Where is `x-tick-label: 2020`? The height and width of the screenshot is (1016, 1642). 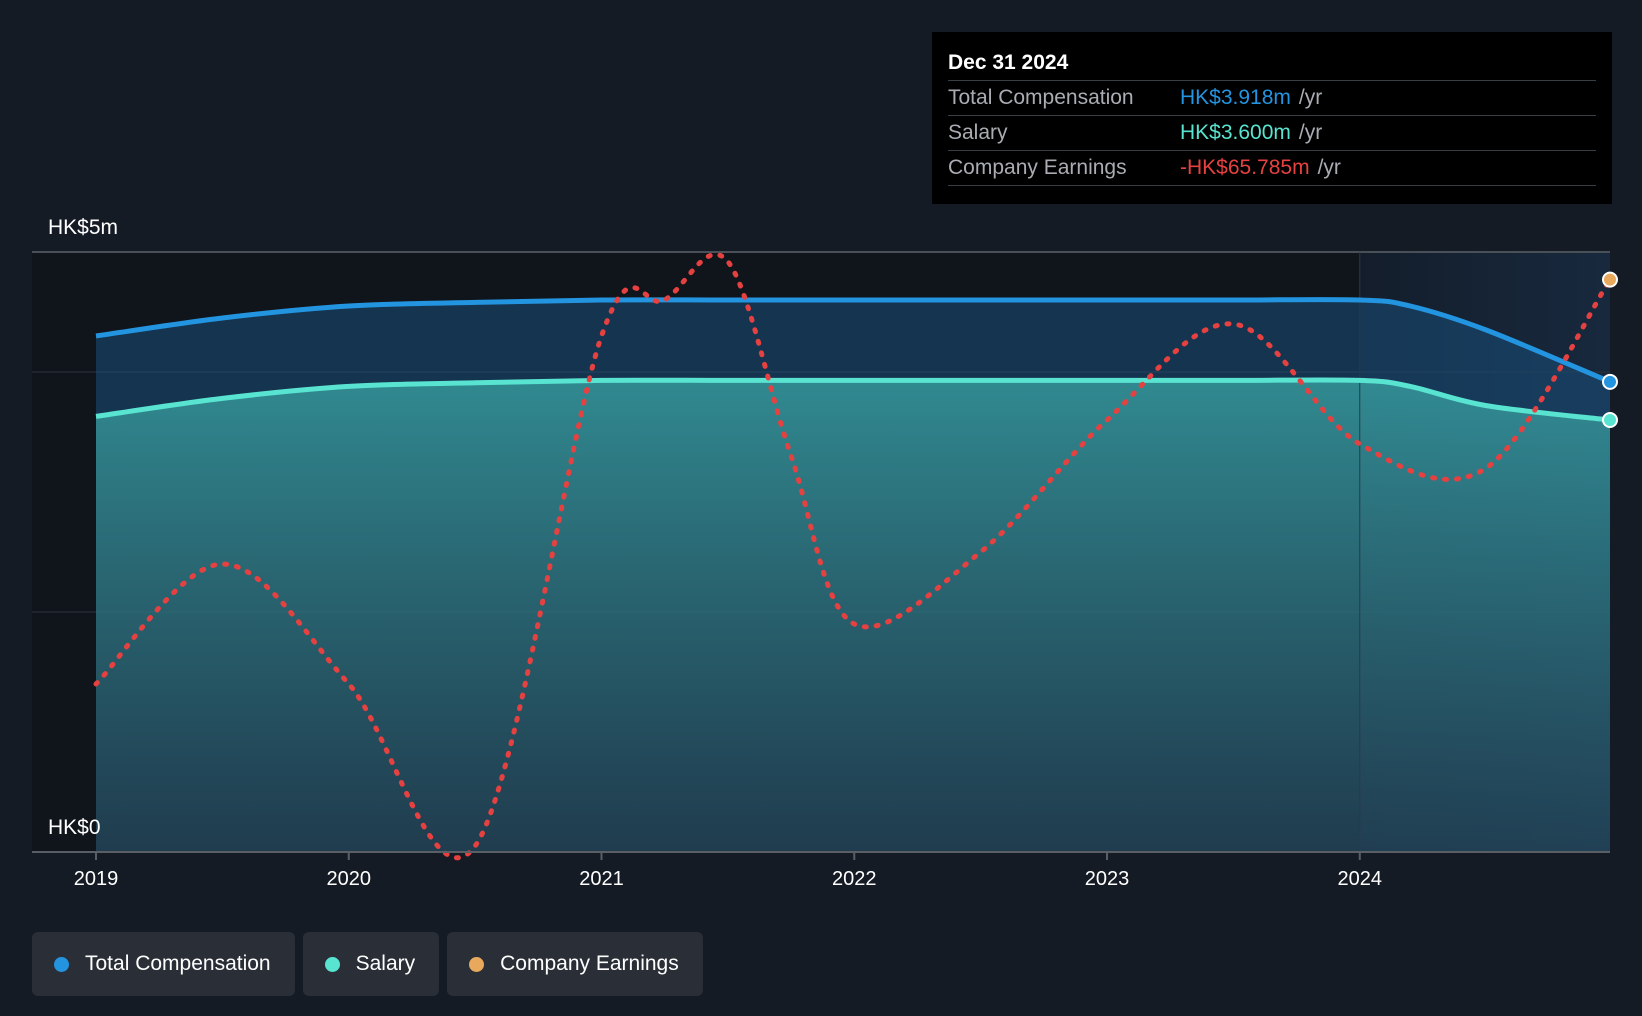
x-tick-label: 2020 is located at coordinates (349, 879).